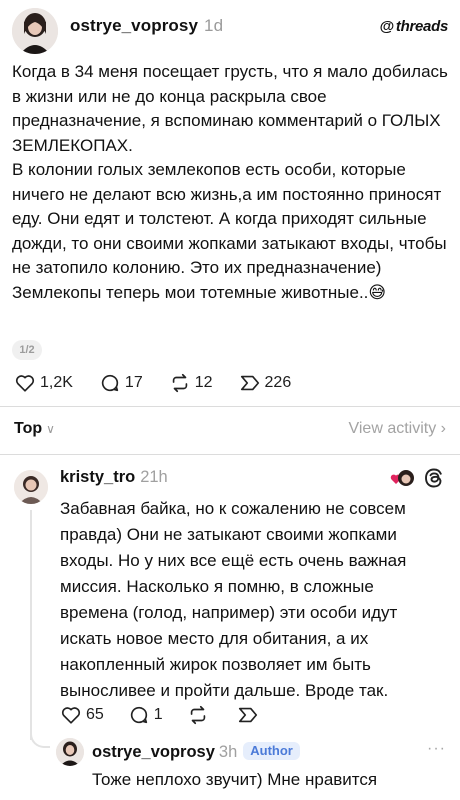  I want to click on page-indicator: 1/2, so click(27, 350).